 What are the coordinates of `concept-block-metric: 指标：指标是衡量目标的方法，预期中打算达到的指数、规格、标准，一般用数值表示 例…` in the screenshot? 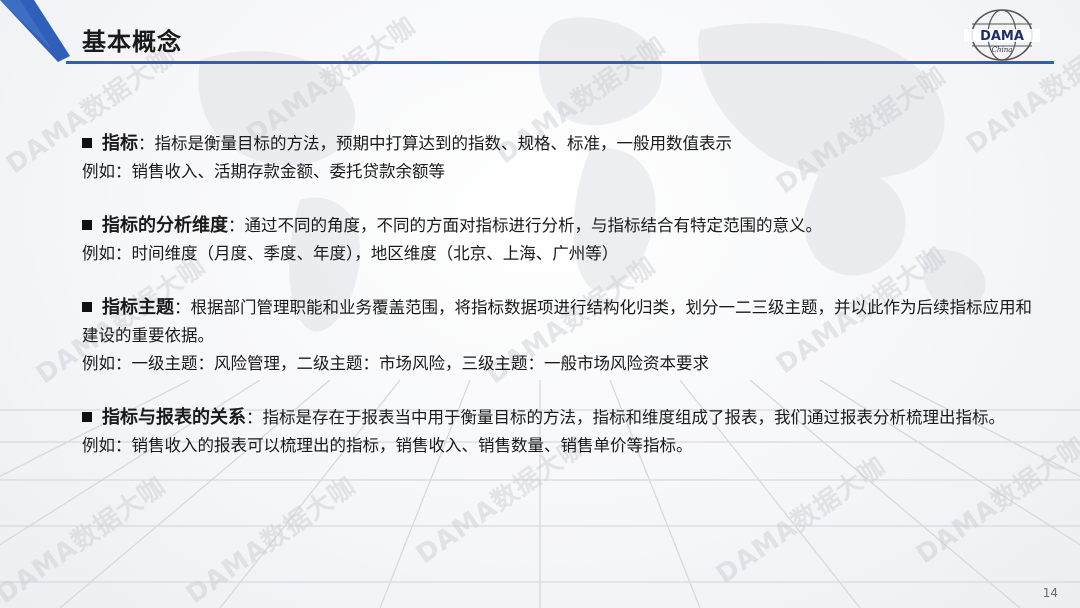 It's located at (562, 158).